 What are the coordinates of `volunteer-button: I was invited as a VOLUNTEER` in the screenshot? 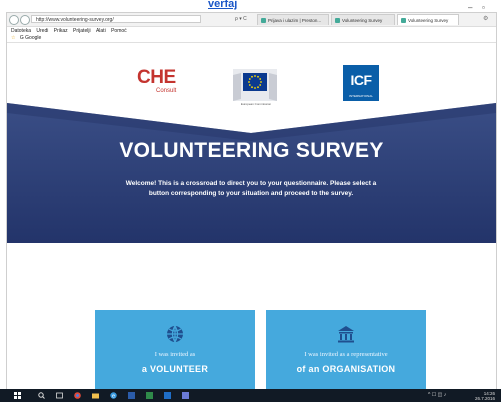 It's located at (175, 350).